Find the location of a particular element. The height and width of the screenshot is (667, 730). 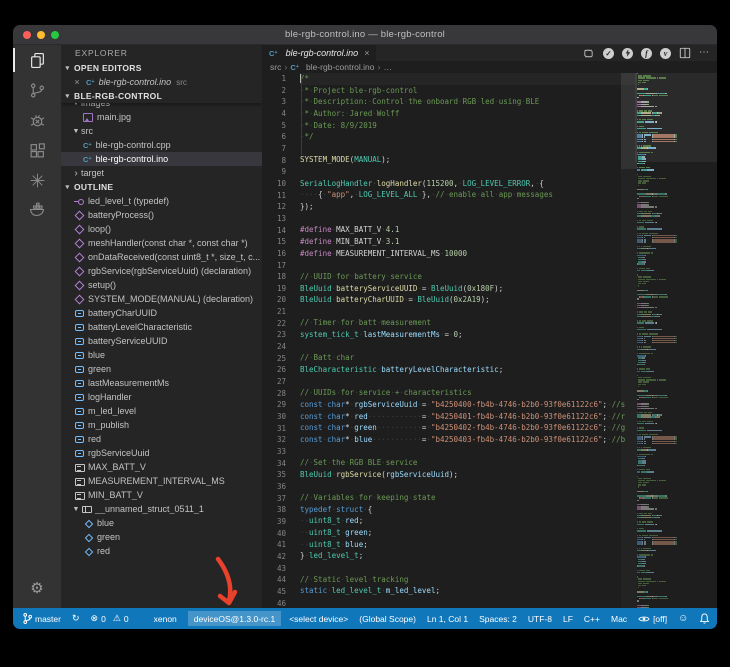

code-line: ··uint8_t·red; is located at coordinates (468, 521).